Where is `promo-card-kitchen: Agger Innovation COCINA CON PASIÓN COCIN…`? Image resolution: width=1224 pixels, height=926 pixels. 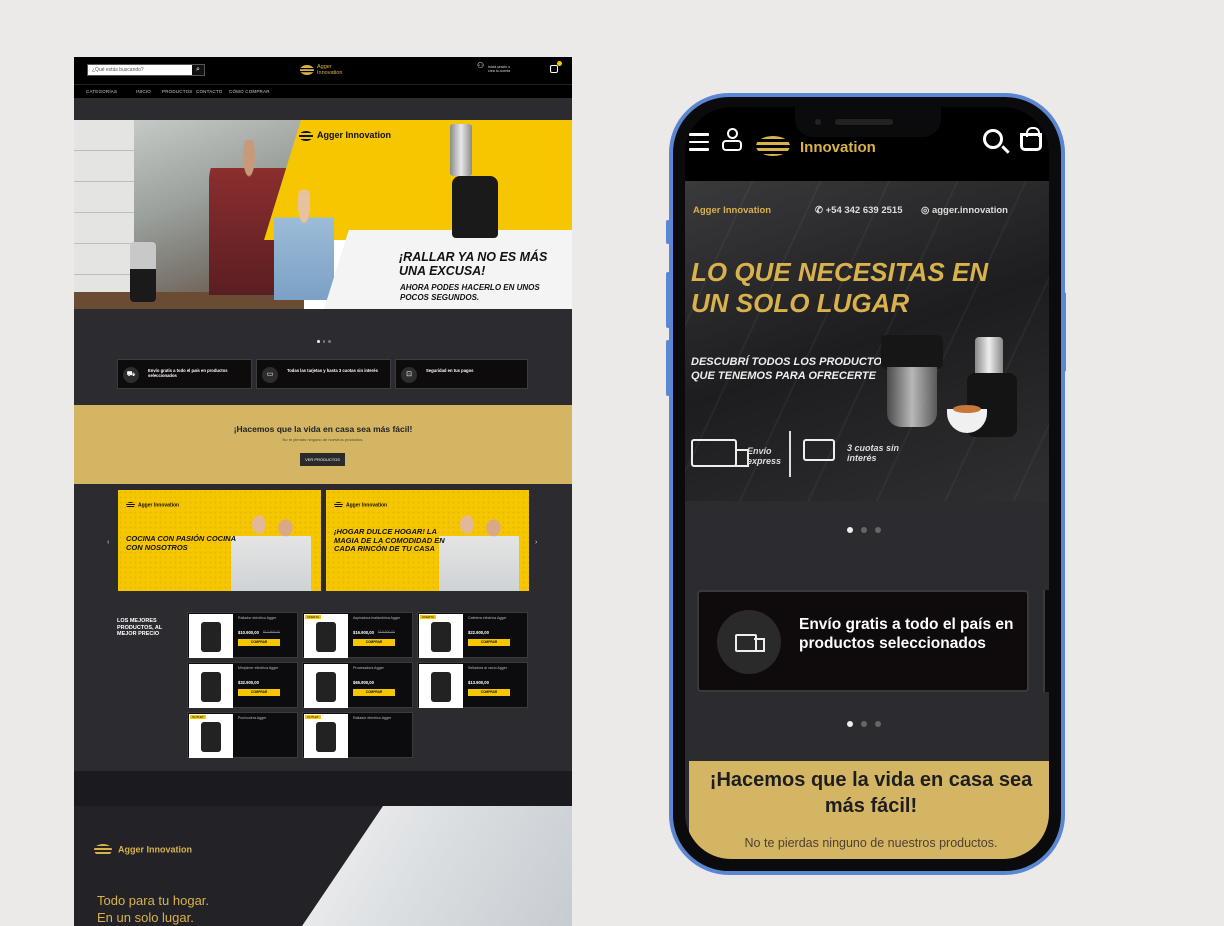 promo-card-kitchen: Agger Innovation COCINA CON PASIÓN COCIN… is located at coordinates (219, 540).